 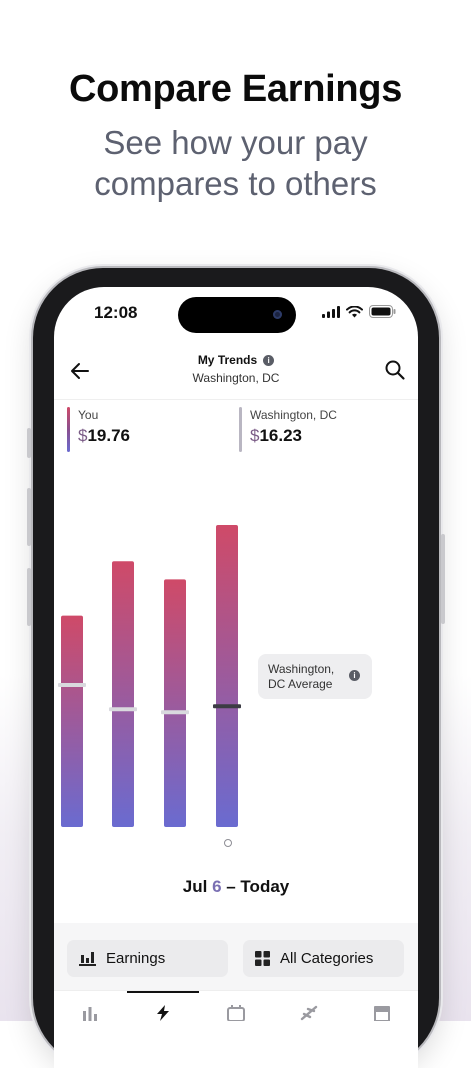 I want to click on promo-subline: See how your pay compares to others, so click(x=235, y=163).